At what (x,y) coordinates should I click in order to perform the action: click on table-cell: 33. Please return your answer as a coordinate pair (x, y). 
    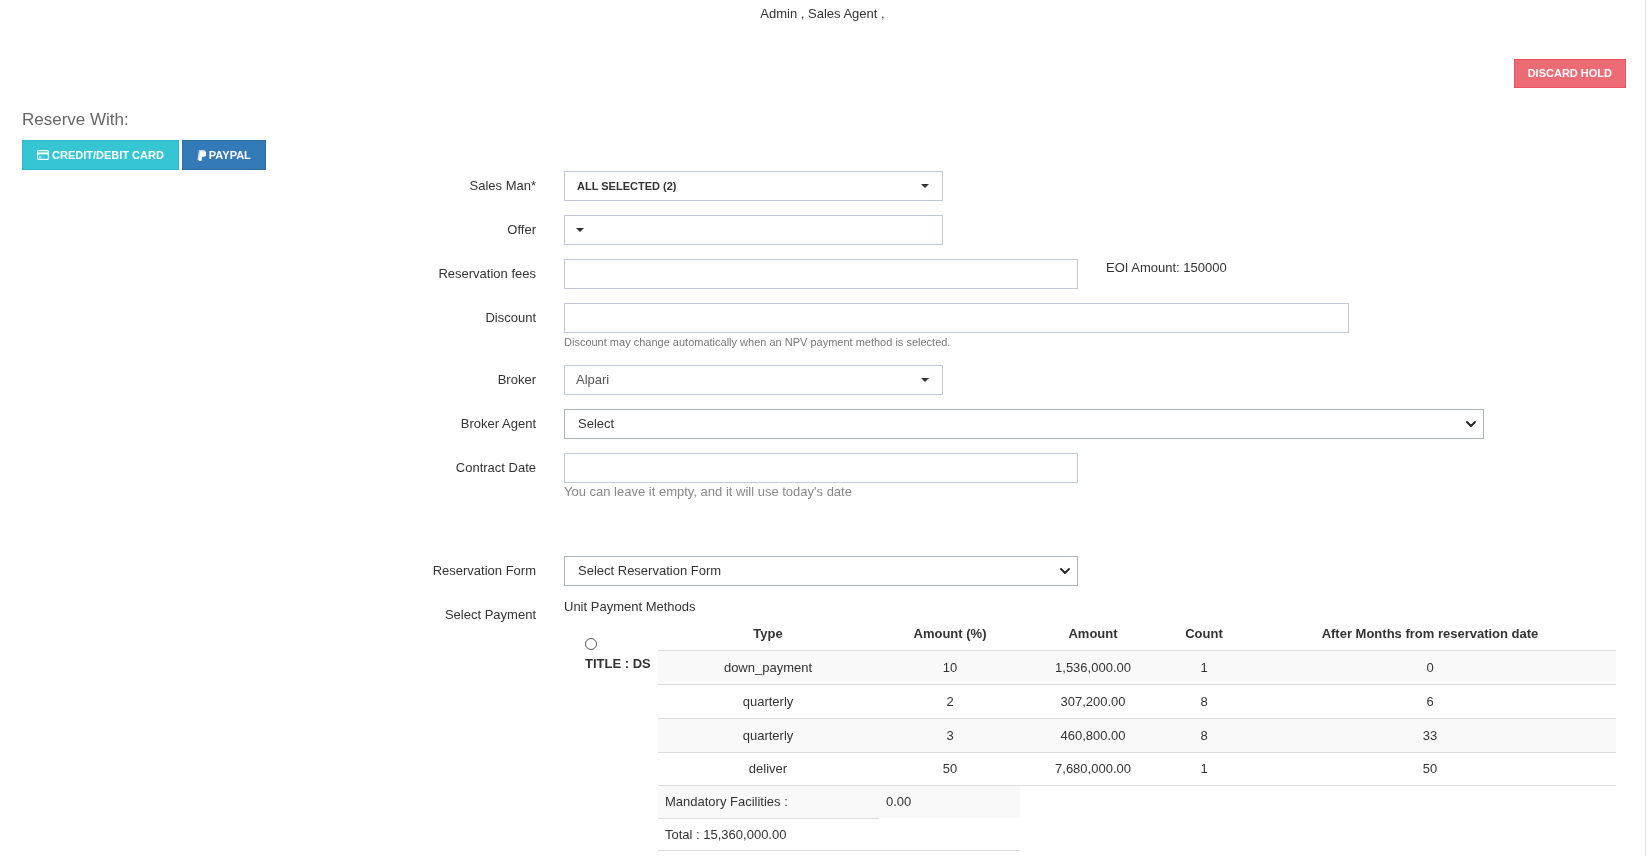
    Looking at the image, I should click on (1430, 735).